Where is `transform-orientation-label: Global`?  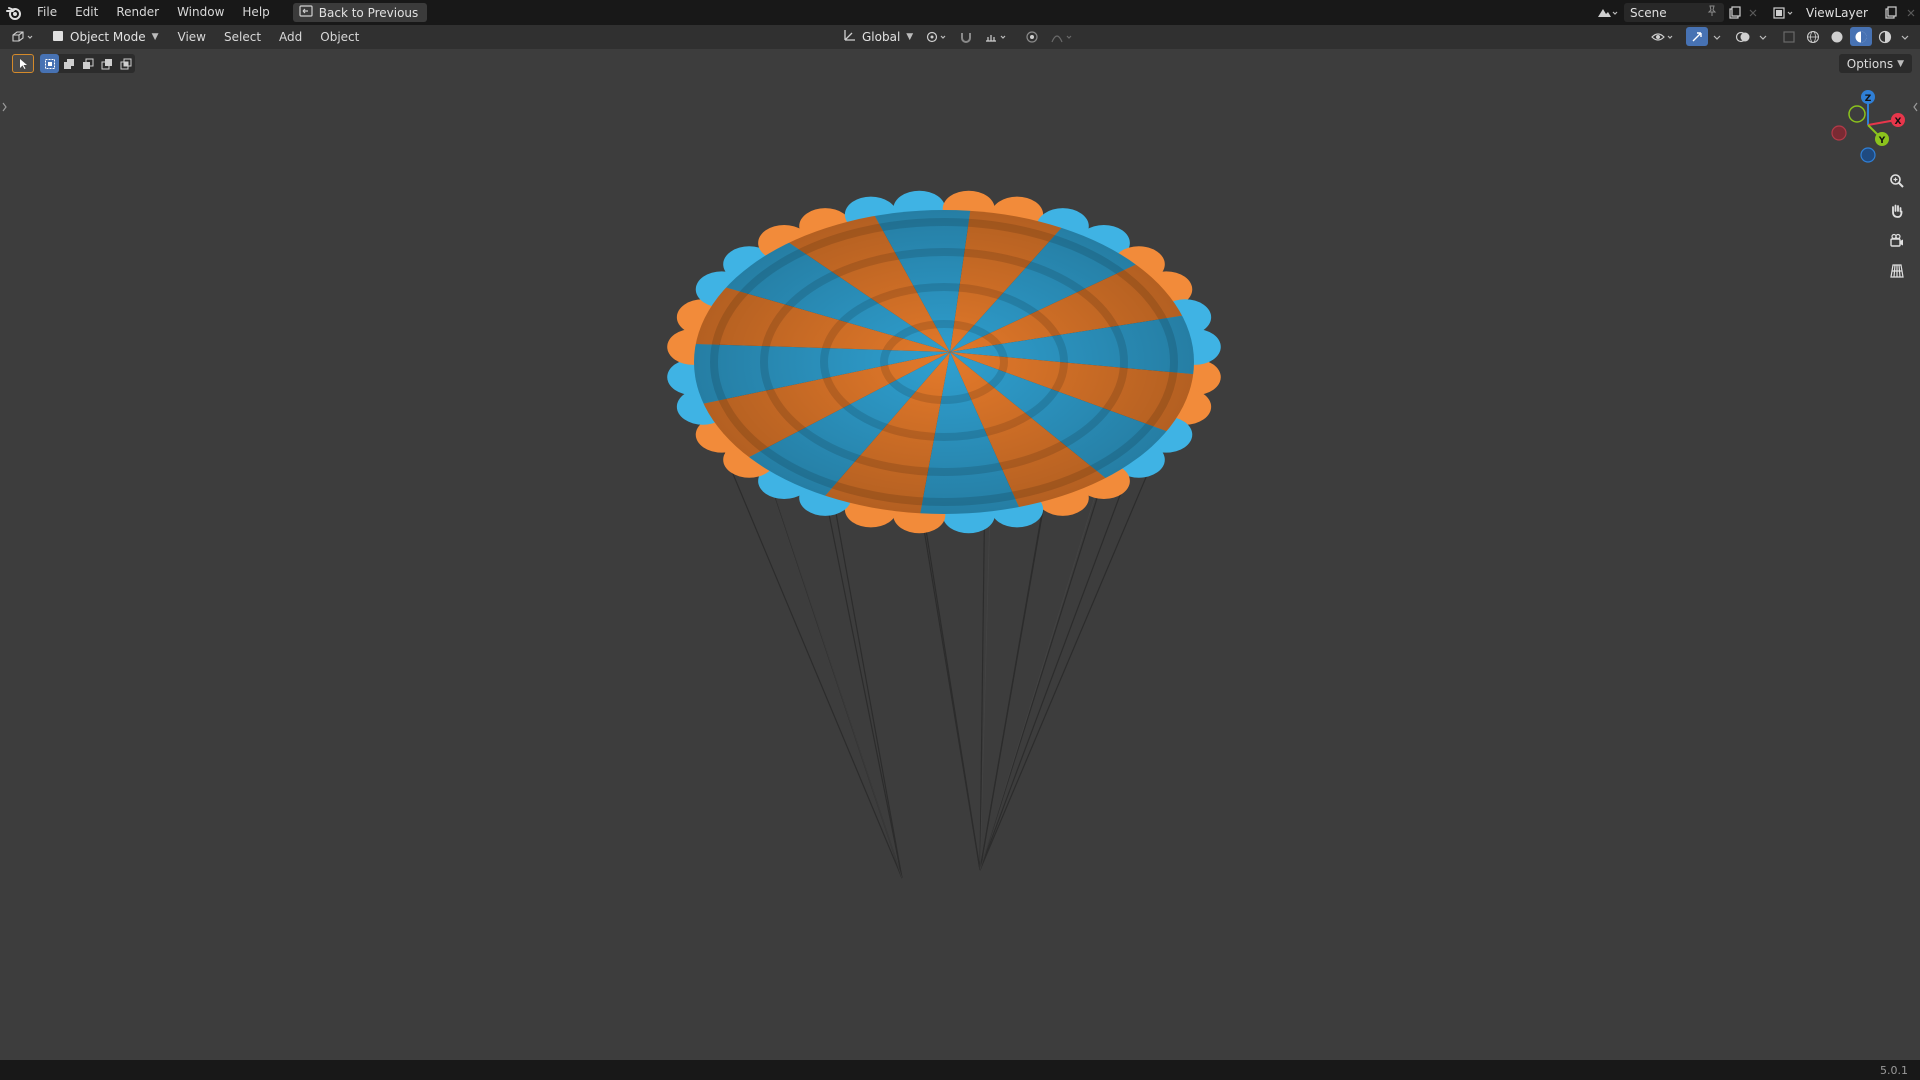 transform-orientation-label: Global is located at coordinates (881, 36).